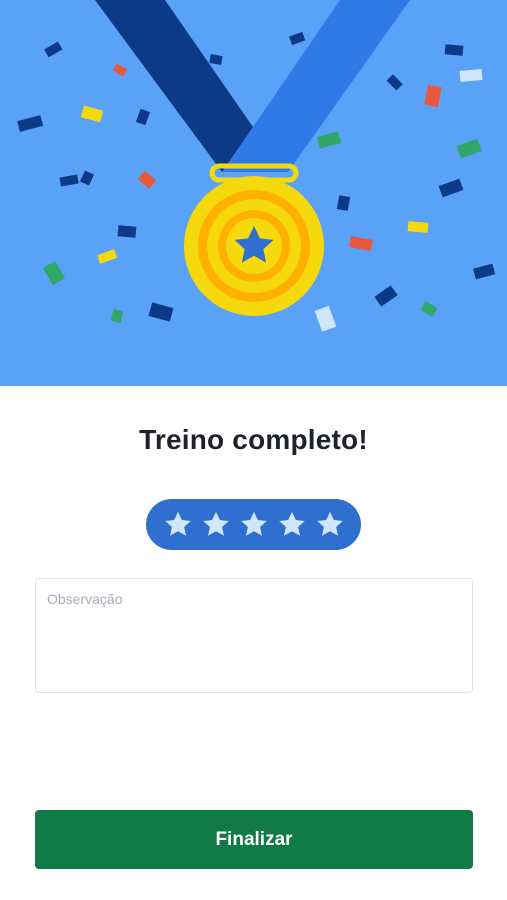 The height and width of the screenshot is (900, 507). I want to click on observation-field, so click(254, 635).